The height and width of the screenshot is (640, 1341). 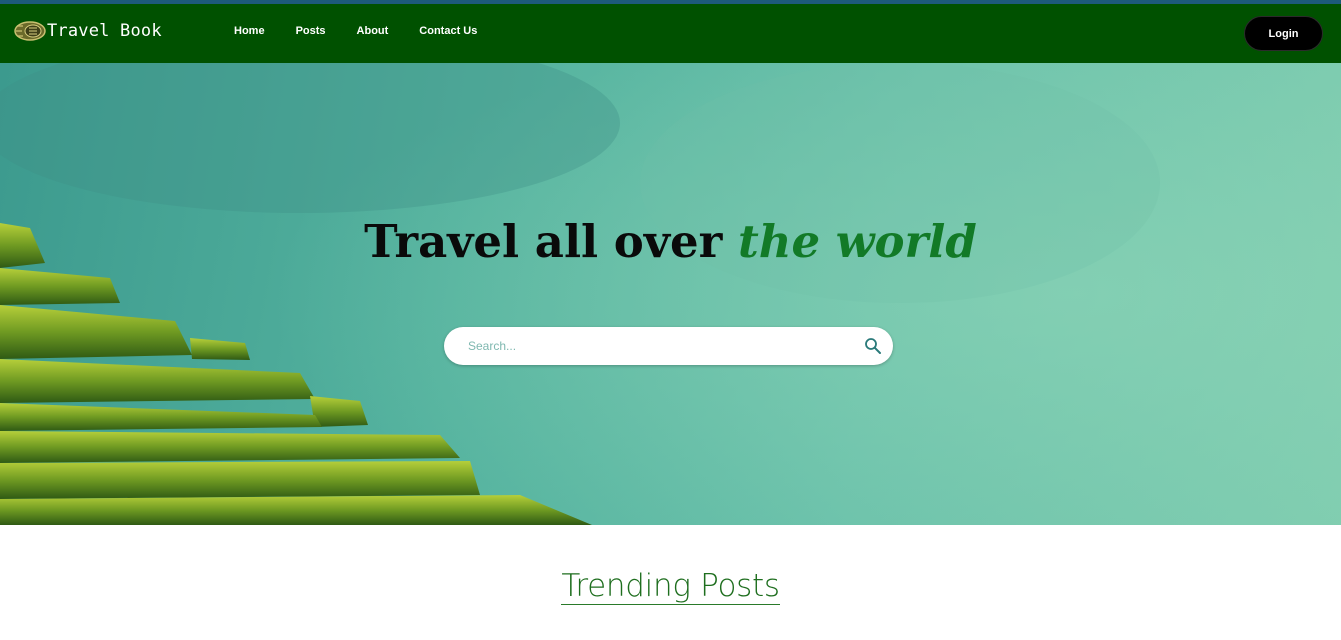 I want to click on nav-link-contact-us: Contact Us, so click(x=448, y=31).